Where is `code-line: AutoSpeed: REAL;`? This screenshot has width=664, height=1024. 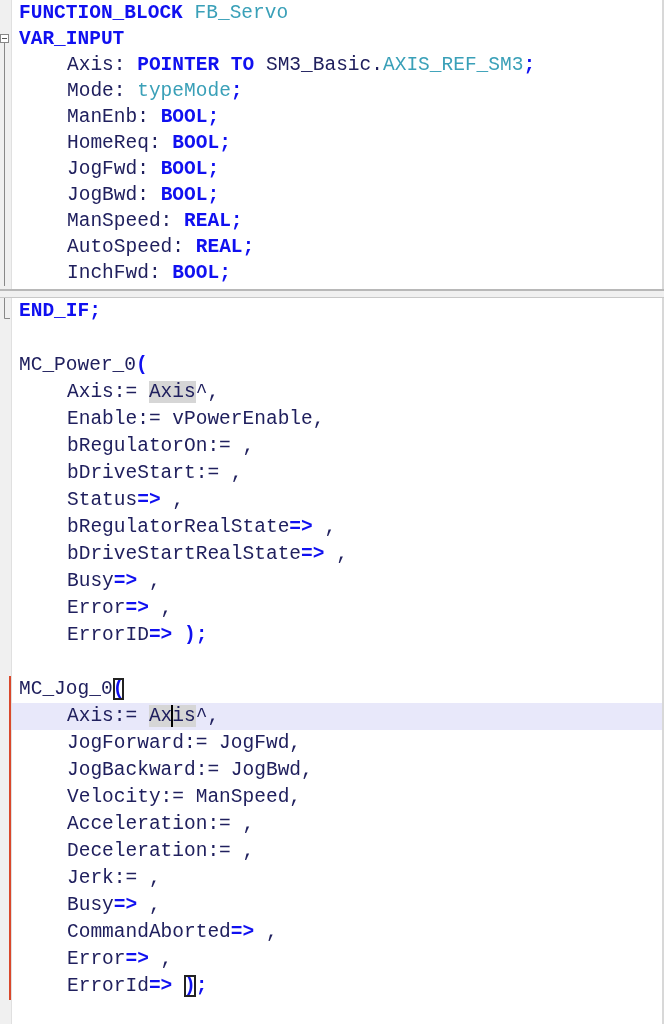
code-line: AutoSpeed: REAL; is located at coordinates (161, 247).